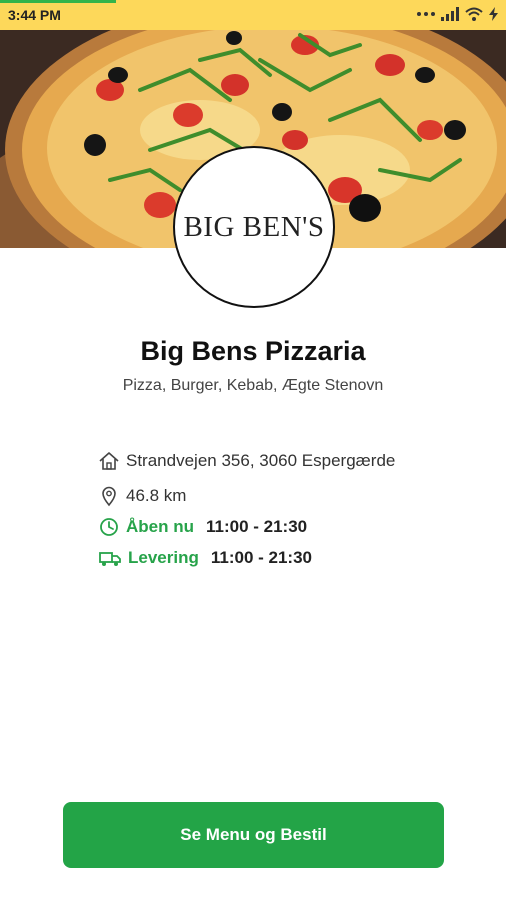 The width and height of the screenshot is (506, 900). Describe the element at coordinates (160, 526) in the screenshot. I see `open-status-label: Åben nu` at that location.